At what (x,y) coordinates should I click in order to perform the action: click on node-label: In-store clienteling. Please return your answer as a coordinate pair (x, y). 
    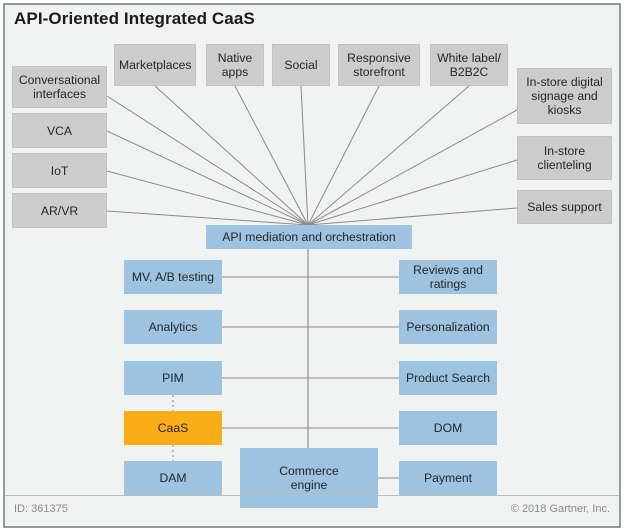
    Looking at the image, I should click on (564, 158).